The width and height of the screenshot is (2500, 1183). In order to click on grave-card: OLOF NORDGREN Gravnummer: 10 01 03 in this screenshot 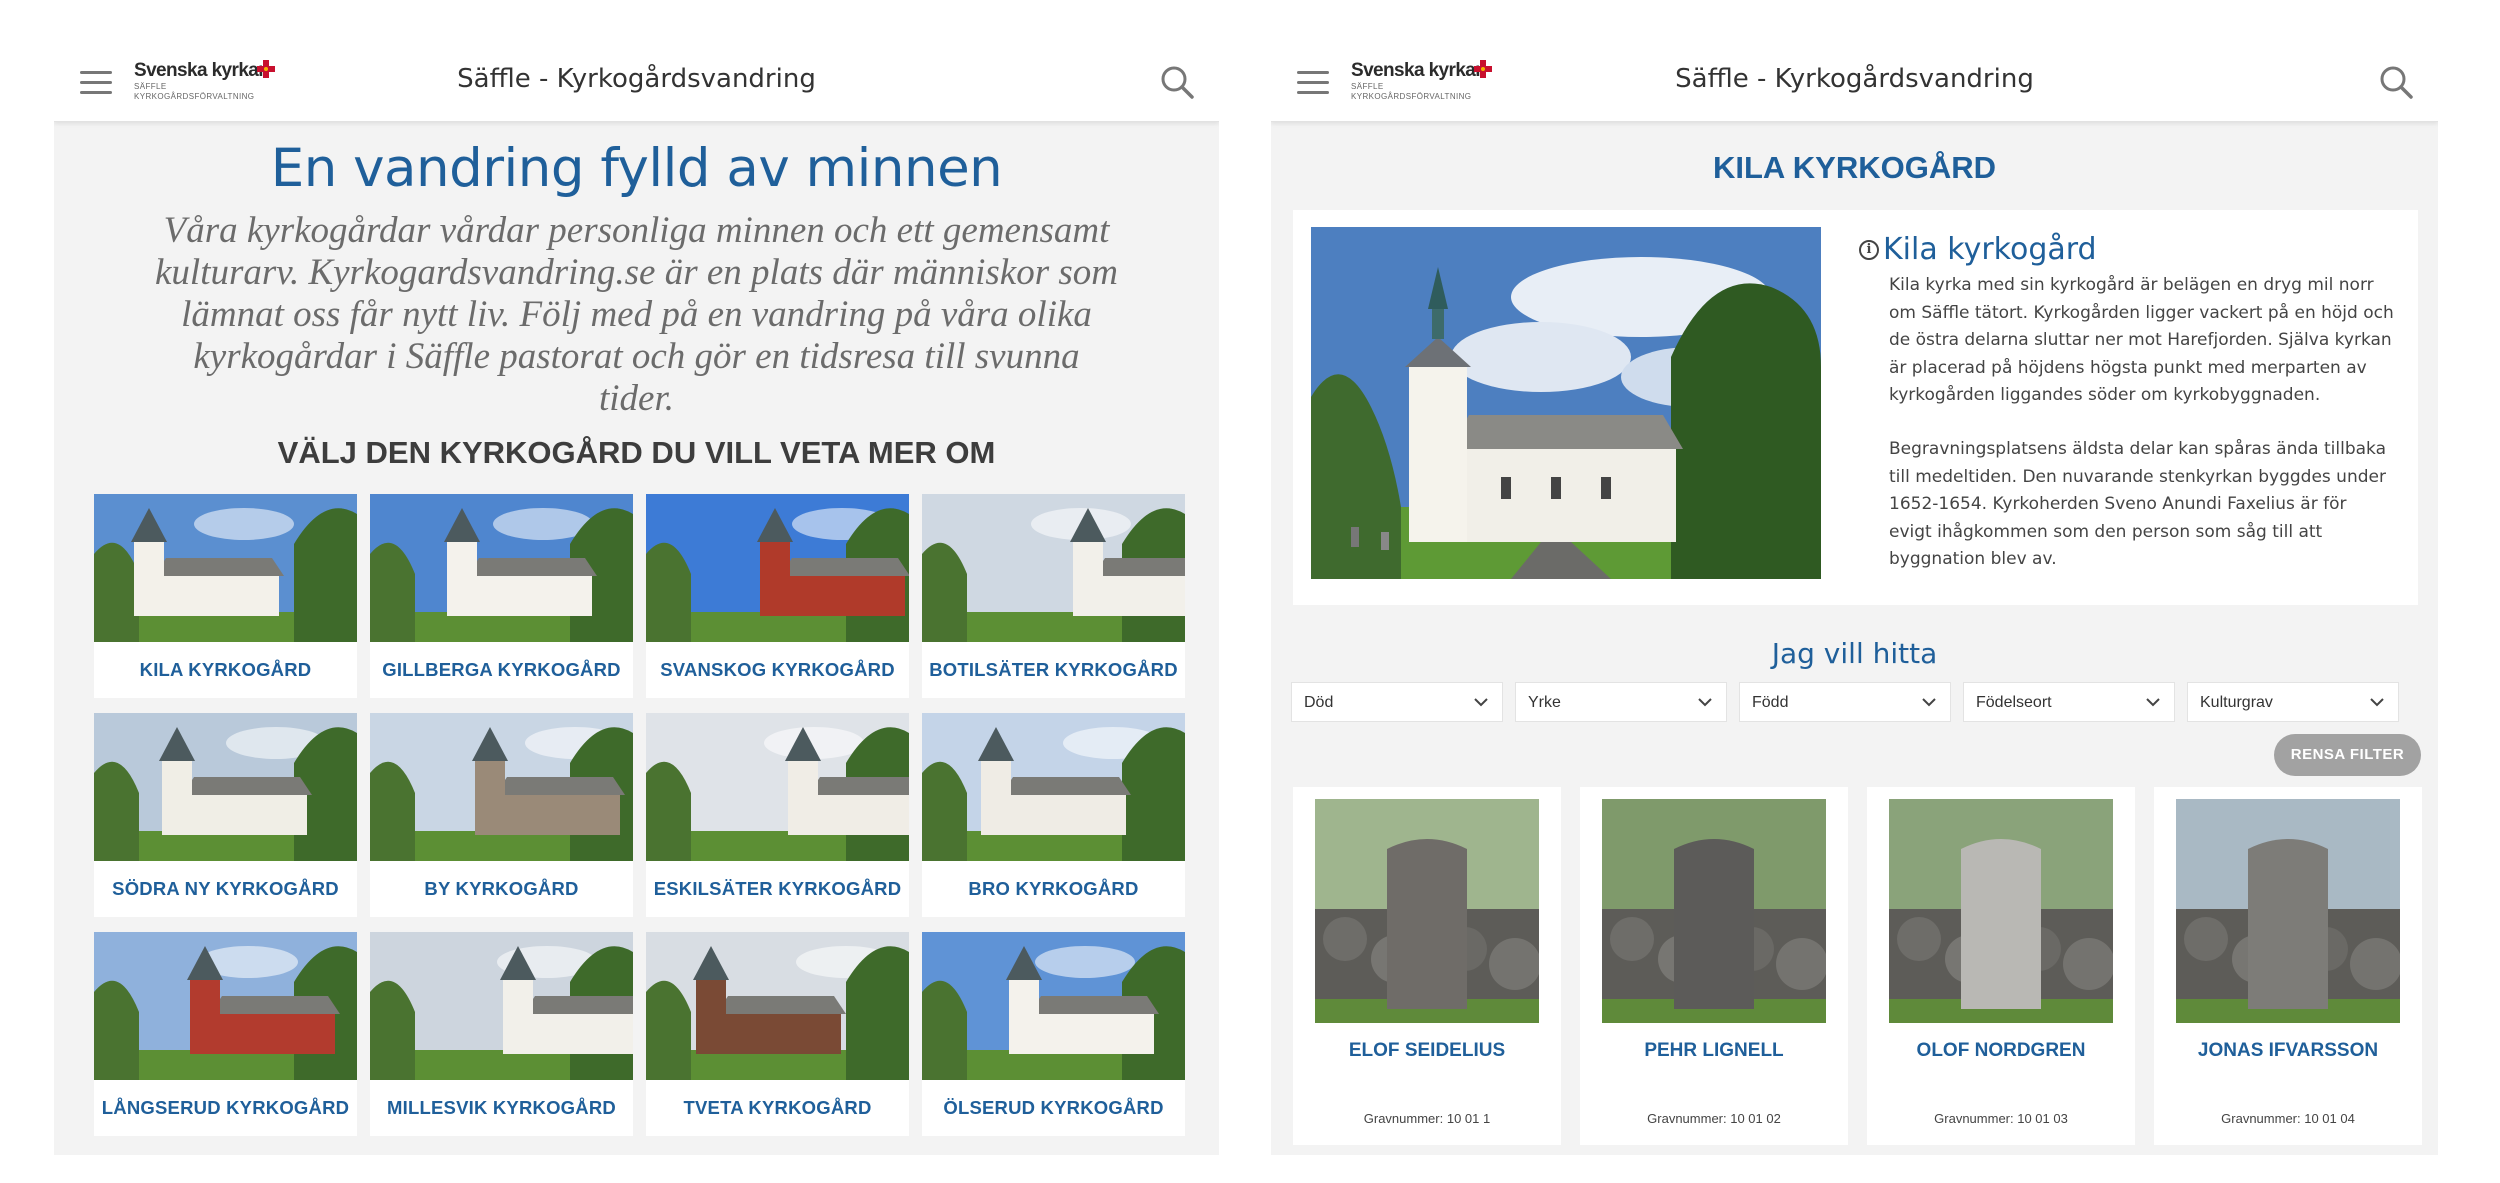, I will do `click(2001, 966)`.